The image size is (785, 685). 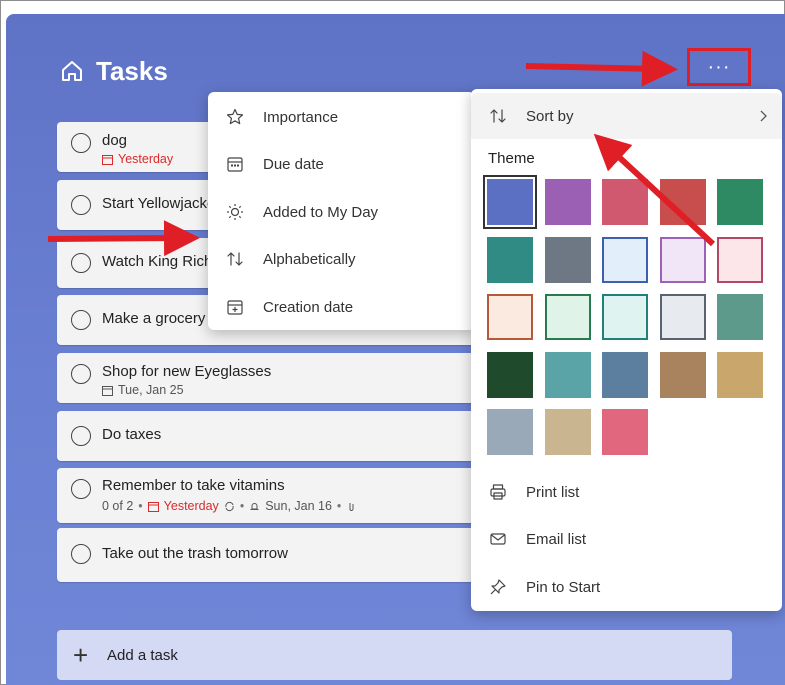 I want to click on theme-swatch-photo-pink-abstract, so click(x=625, y=432).